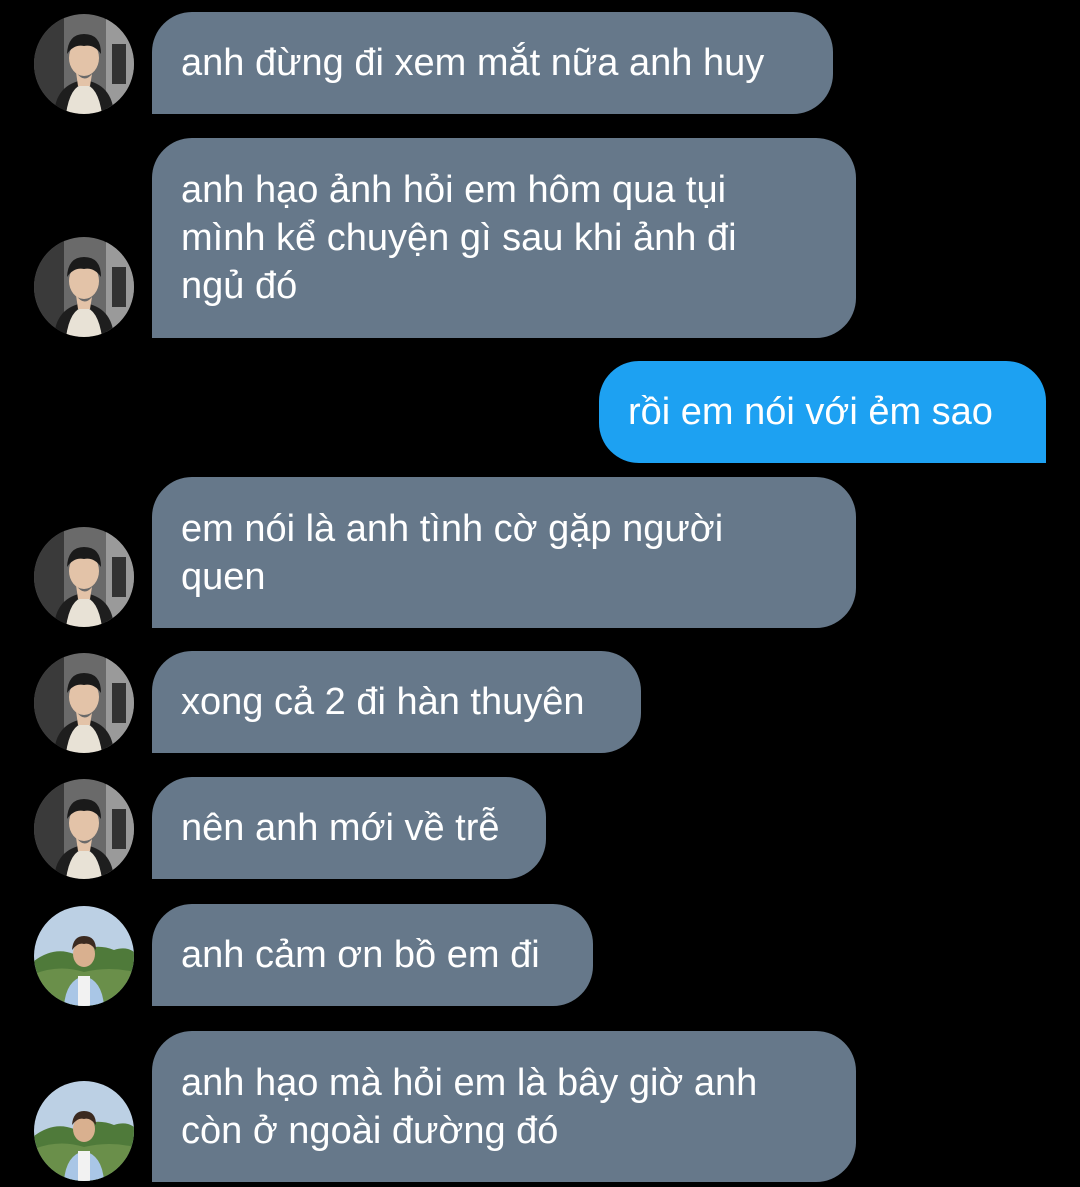  I want to click on outgoing-message-bubble: rồi em nói với ẻm sao, so click(822, 412).